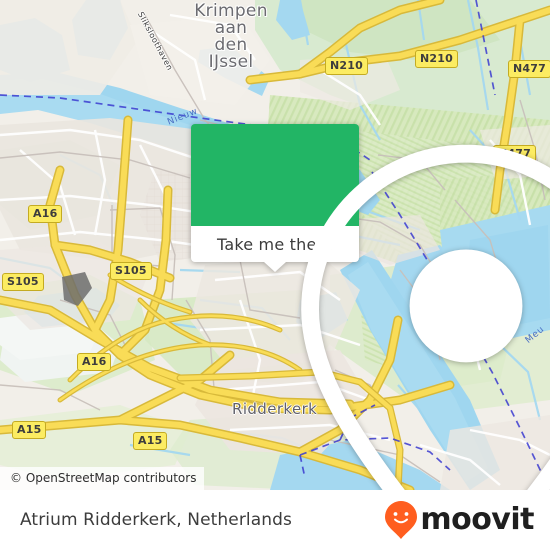 This screenshot has height=550, width=550. Describe the element at coordinates (131, 271) in the screenshot. I see `shield-s105-mid: S105` at that location.